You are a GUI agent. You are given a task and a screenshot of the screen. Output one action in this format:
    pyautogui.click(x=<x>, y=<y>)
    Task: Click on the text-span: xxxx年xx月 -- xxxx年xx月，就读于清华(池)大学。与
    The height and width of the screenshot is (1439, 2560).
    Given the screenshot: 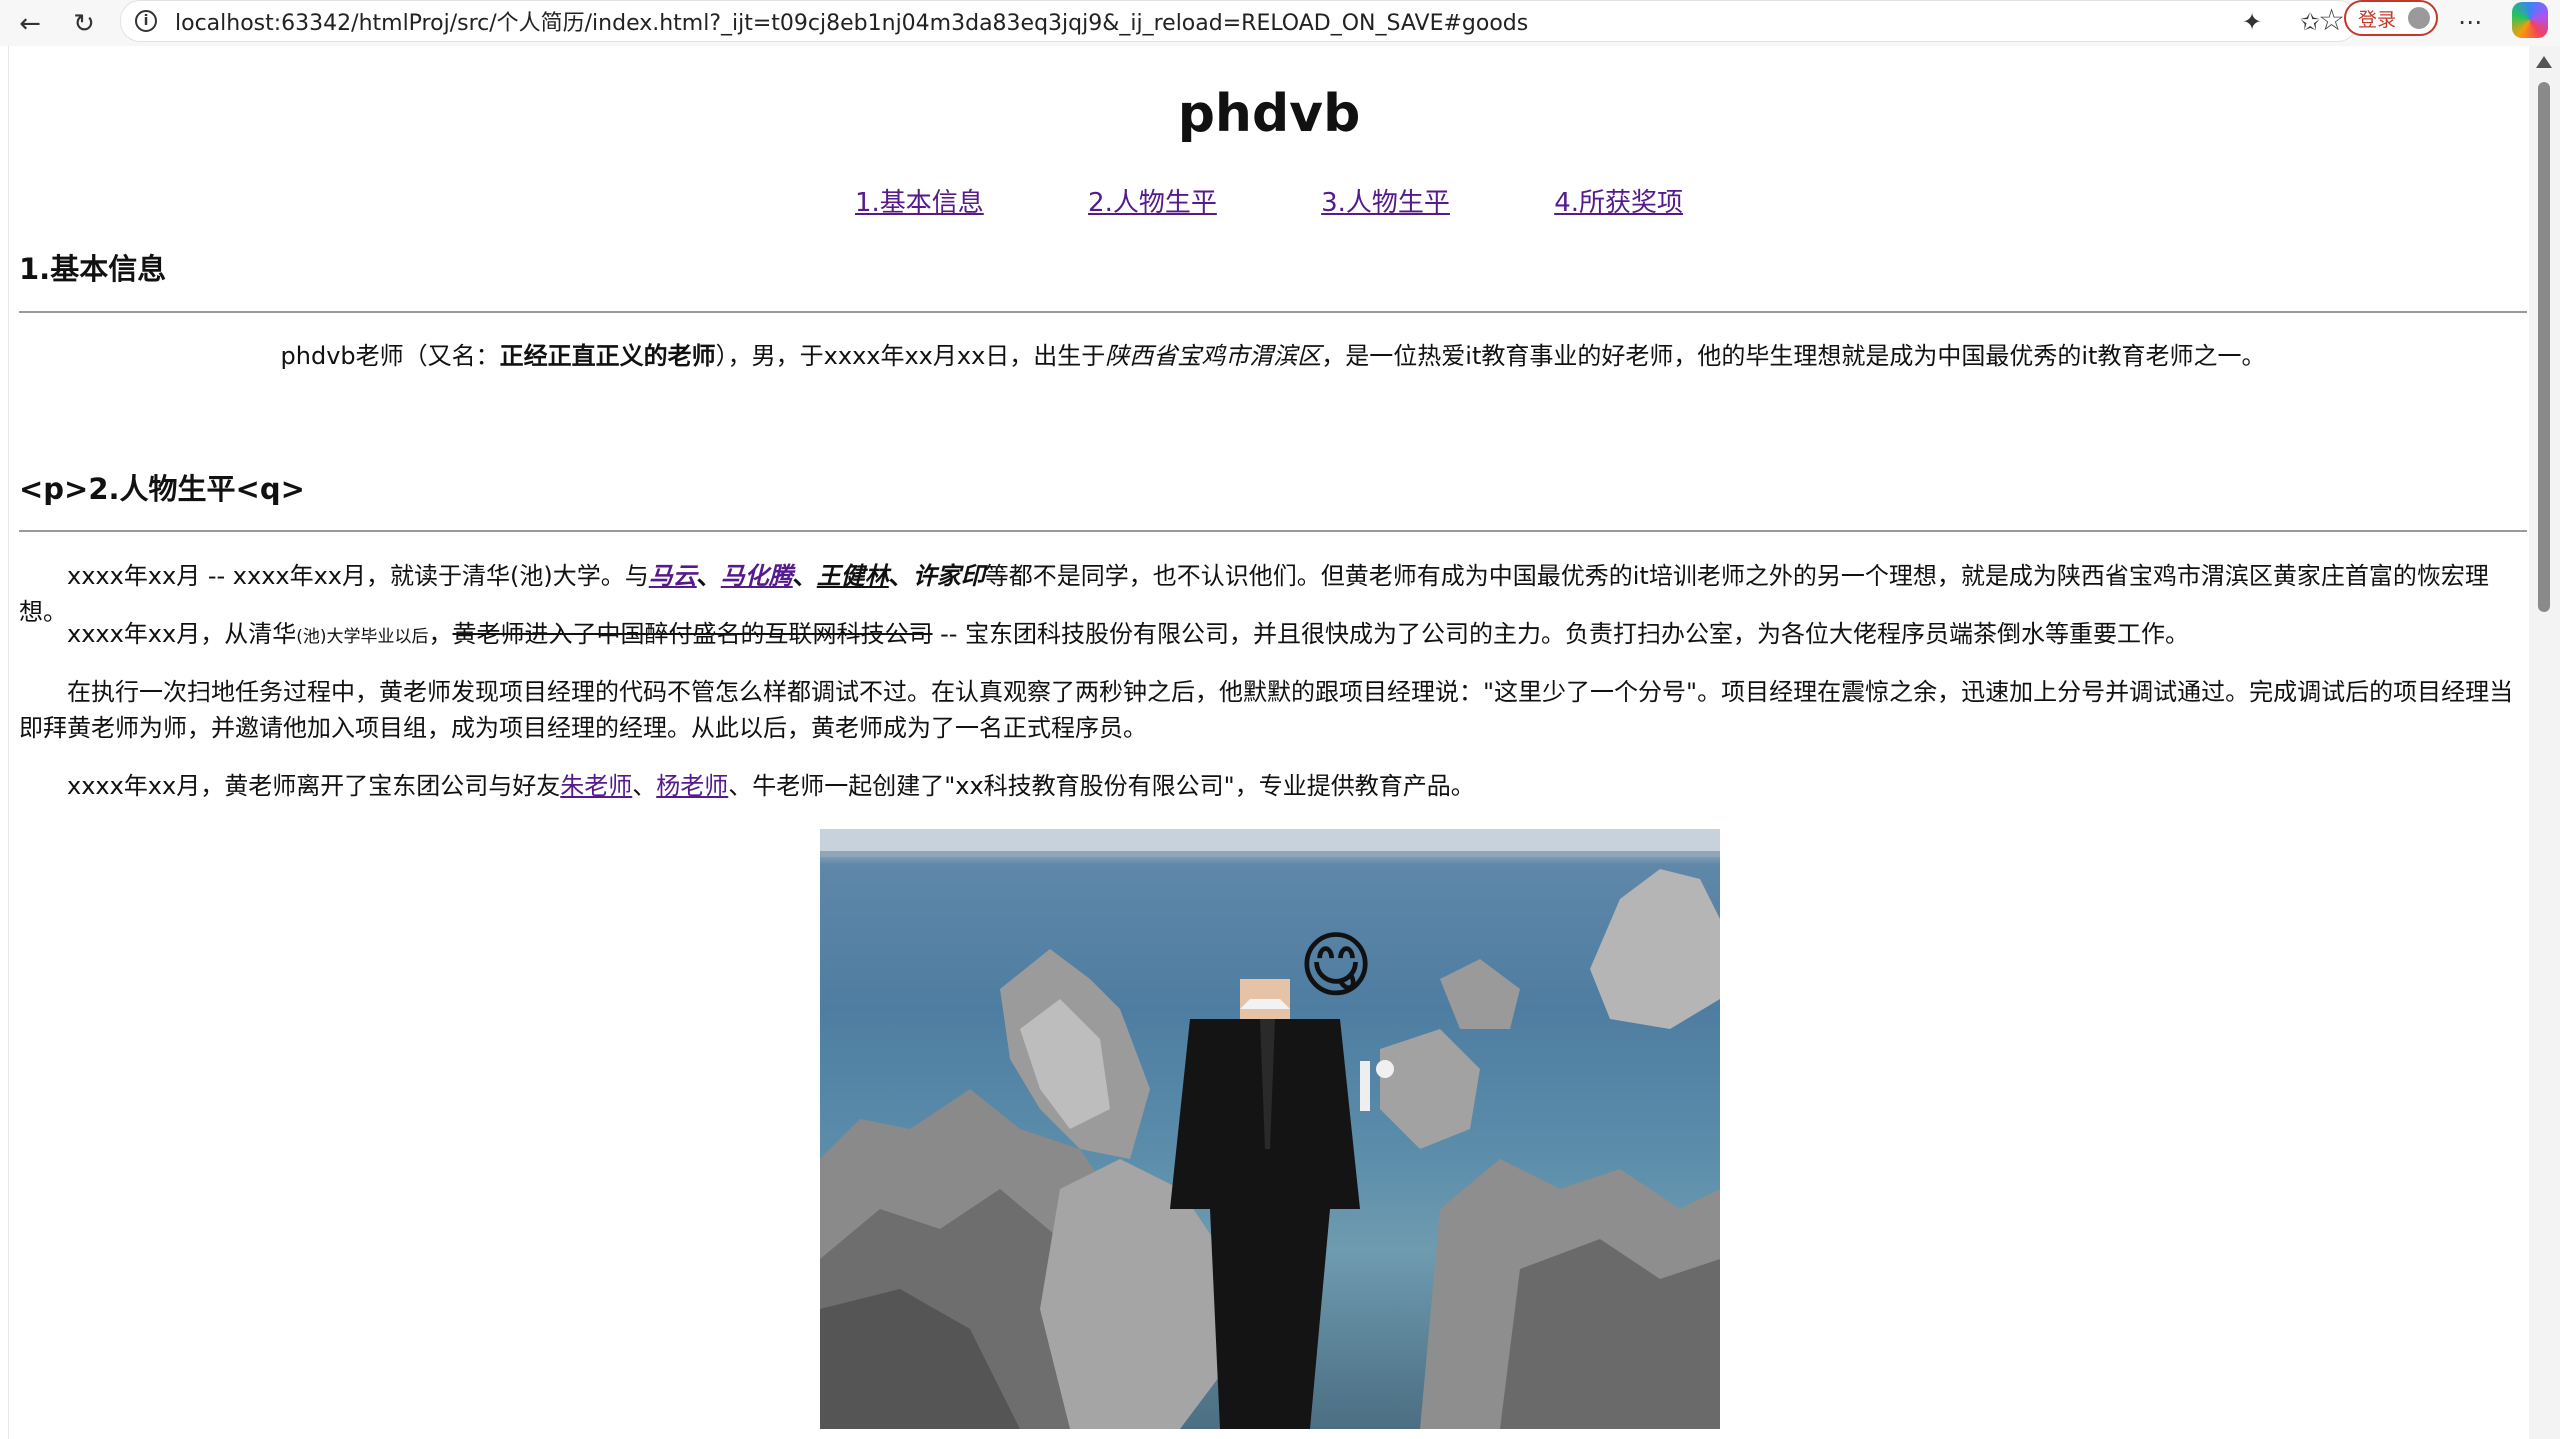 What is the action you would take?
    pyautogui.click(x=358, y=576)
    